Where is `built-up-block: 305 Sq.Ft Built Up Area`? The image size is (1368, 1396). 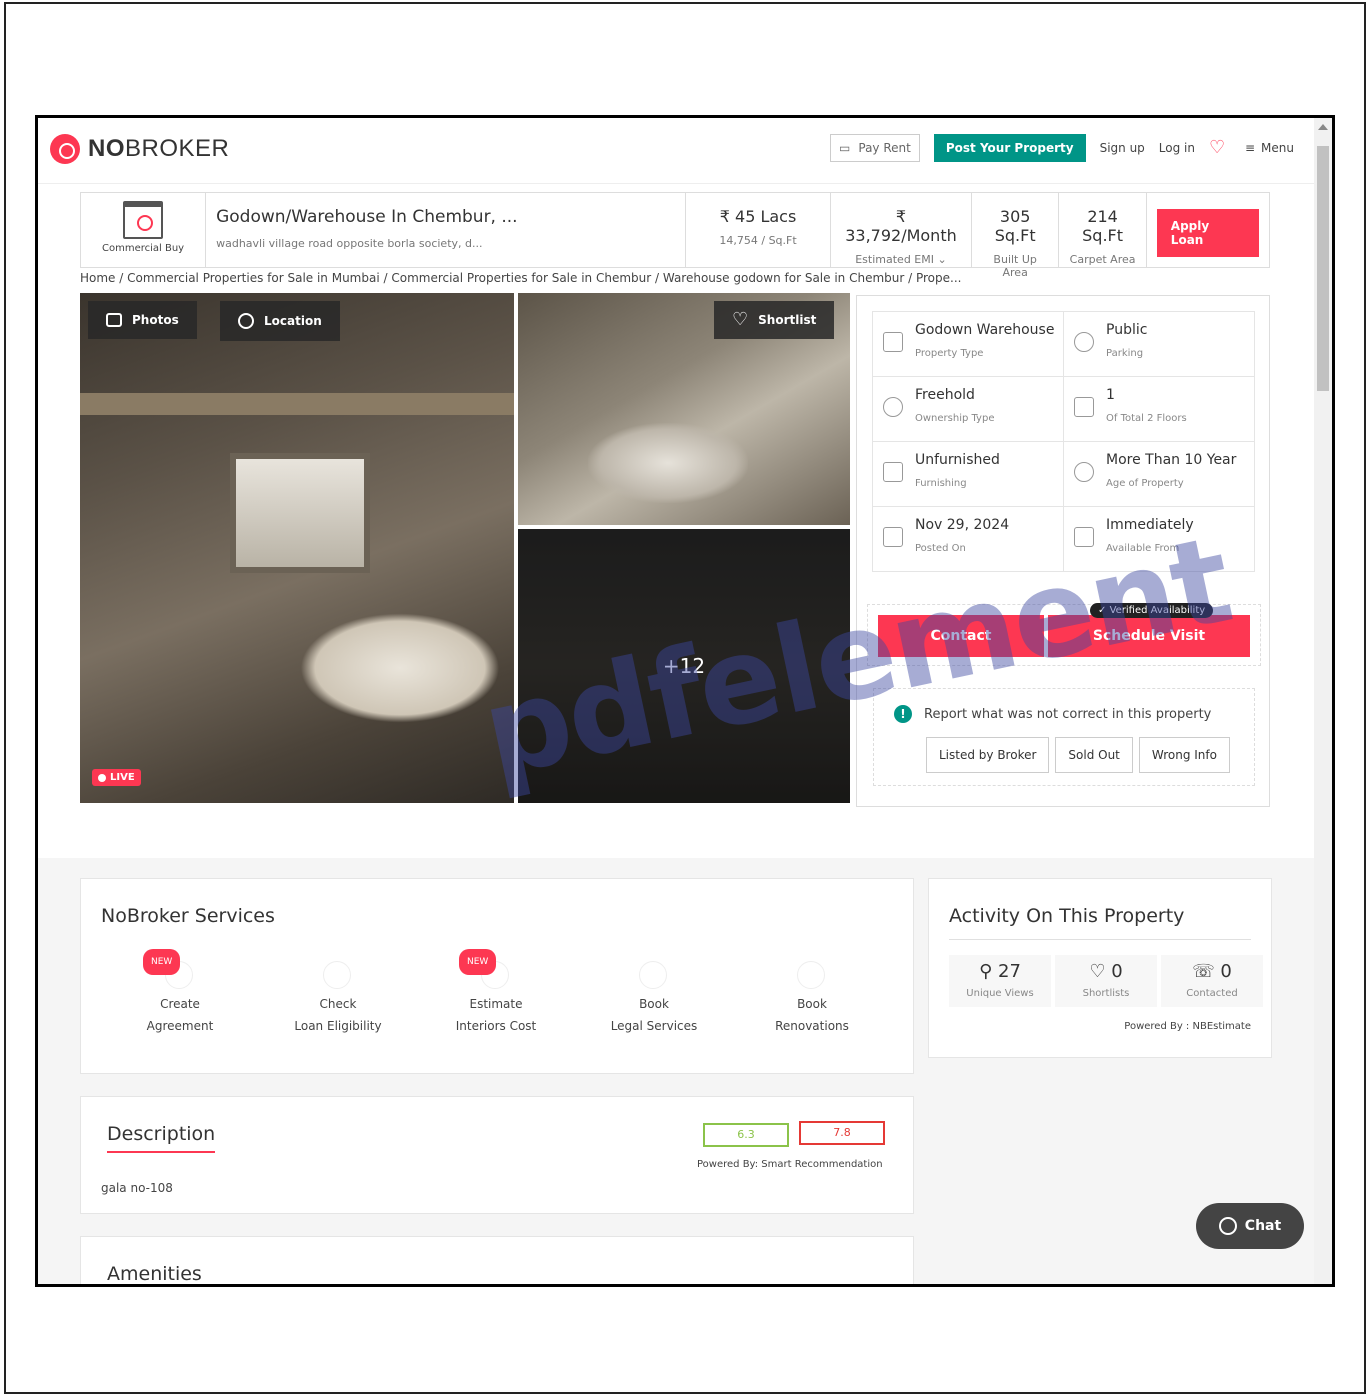 built-up-block: 305 Sq.Ft Built Up Area is located at coordinates (1016, 236).